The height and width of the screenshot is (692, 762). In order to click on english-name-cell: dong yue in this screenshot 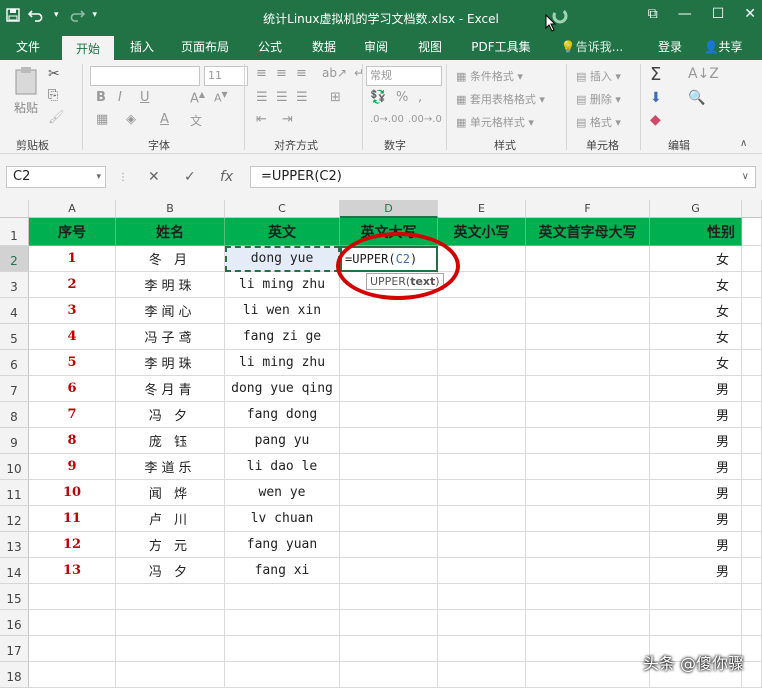, I will do `click(282, 259)`.